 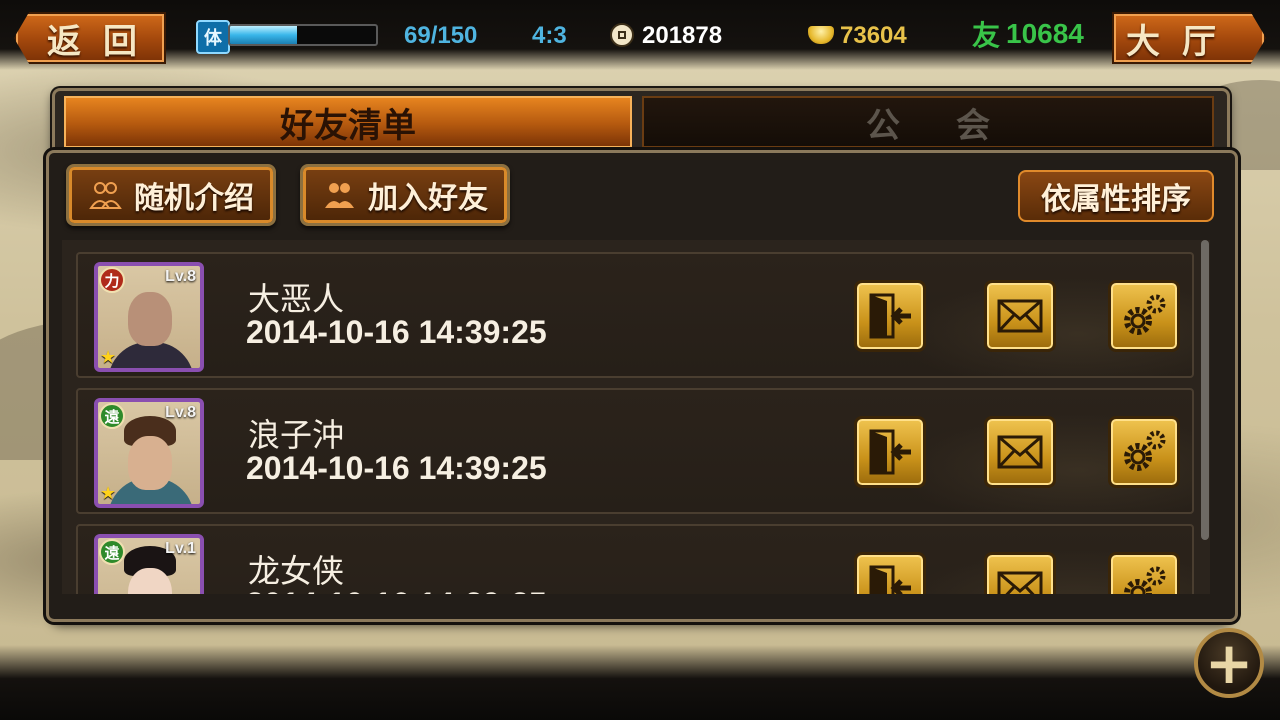 I want to click on gold-count: 73604, so click(x=873, y=35).